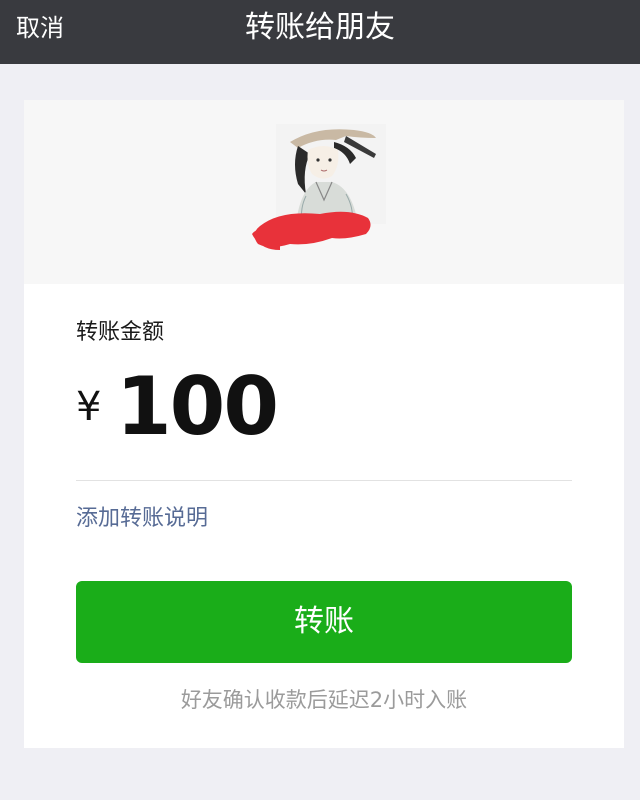 This screenshot has height=800, width=640. I want to click on recipient-name-redaction, so click(311, 230).